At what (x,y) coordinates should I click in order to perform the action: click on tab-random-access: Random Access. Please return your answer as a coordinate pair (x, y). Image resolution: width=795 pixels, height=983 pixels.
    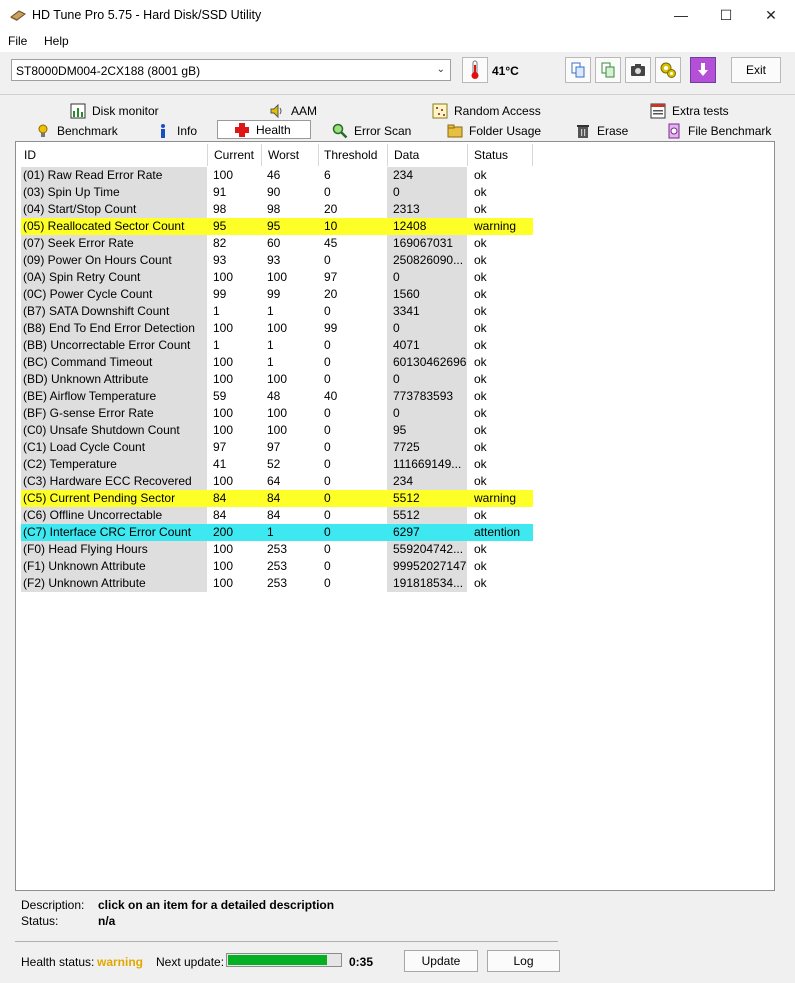
    Looking at the image, I should click on (486, 110).